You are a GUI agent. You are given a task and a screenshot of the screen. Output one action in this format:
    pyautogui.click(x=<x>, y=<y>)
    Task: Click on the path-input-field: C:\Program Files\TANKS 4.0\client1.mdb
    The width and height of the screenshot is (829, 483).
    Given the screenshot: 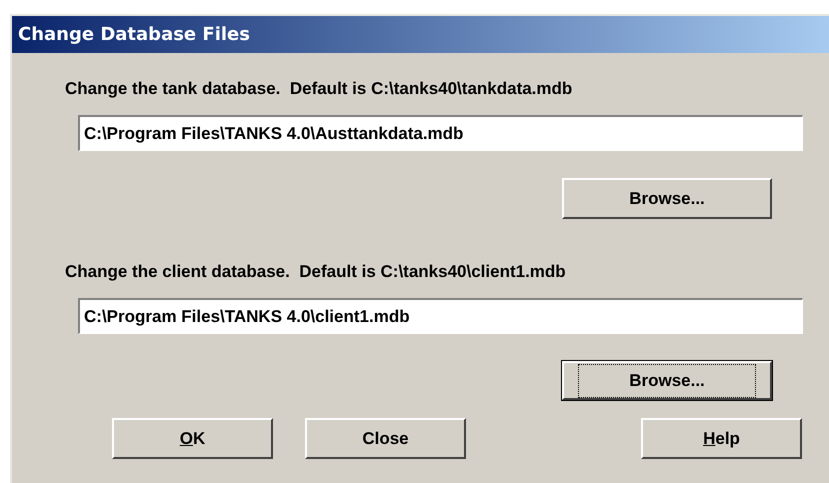 What is the action you would take?
    pyautogui.click(x=440, y=316)
    